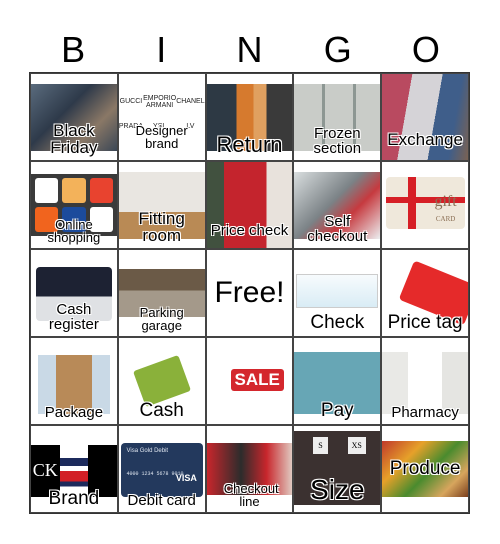 This screenshot has width=500, height=544. I want to click on bingo-cell-return: Return, so click(249, 117).